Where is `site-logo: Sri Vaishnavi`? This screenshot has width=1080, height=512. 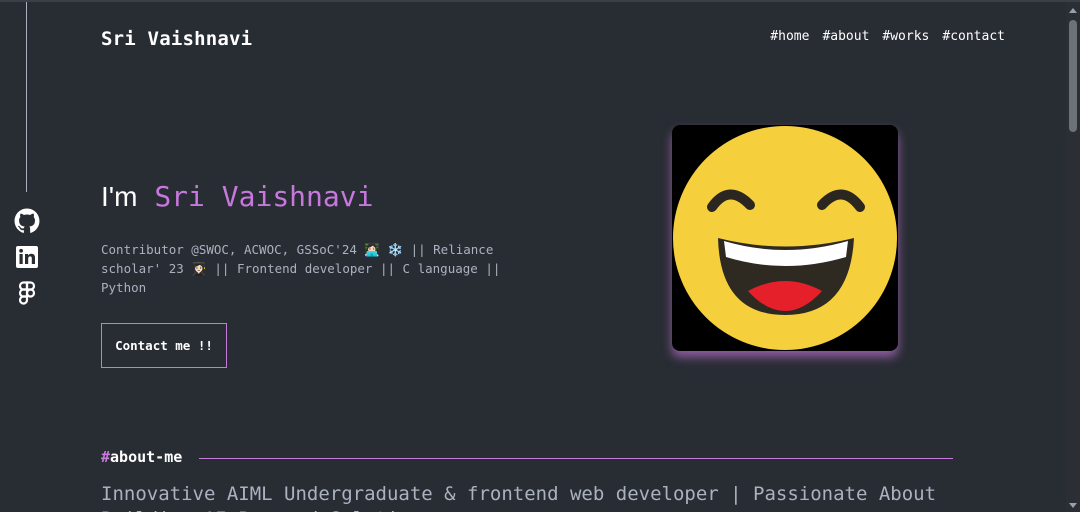 site-logo: Sri Vaishnavi is located at coordinates (176, 39).